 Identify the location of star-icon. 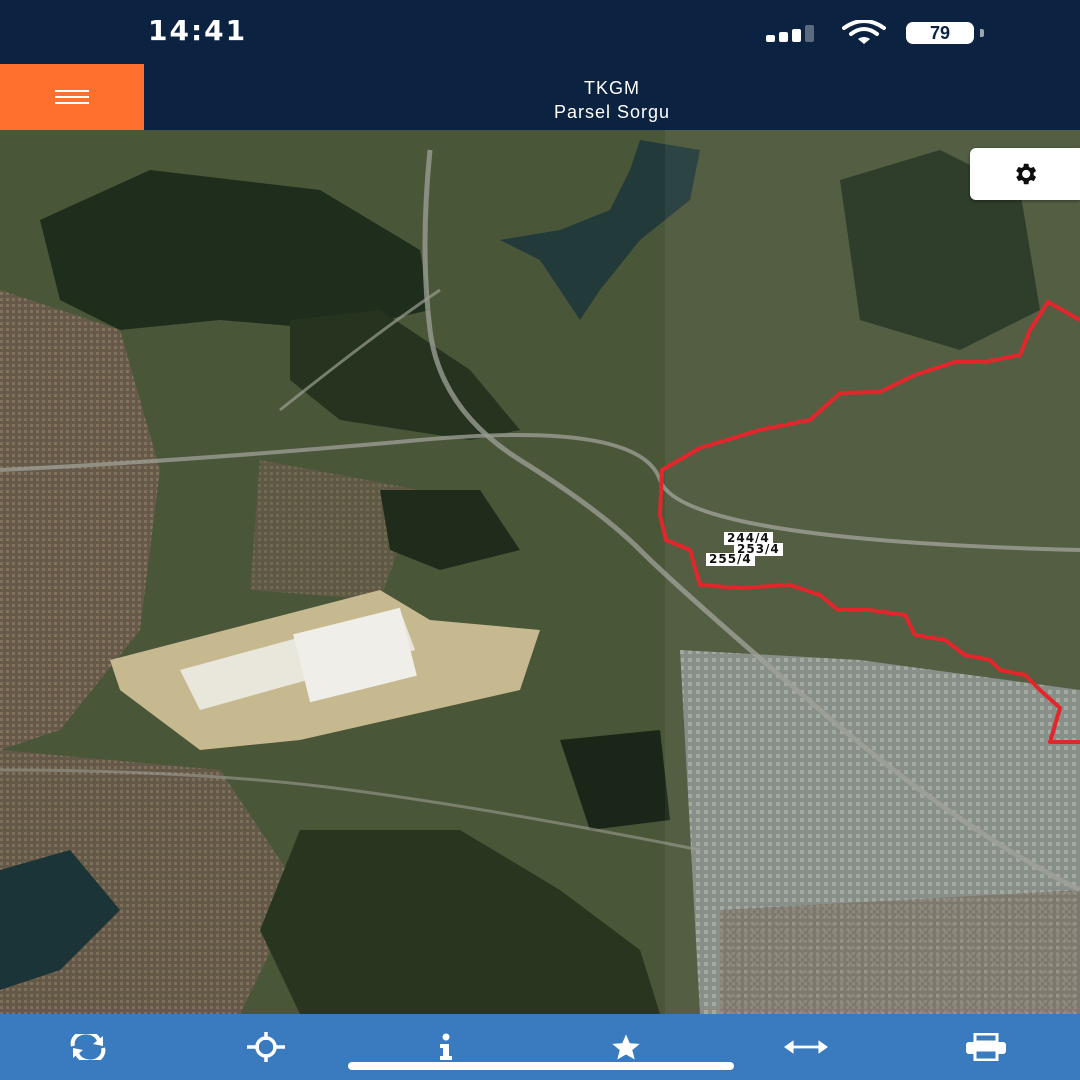
(626, 1047).